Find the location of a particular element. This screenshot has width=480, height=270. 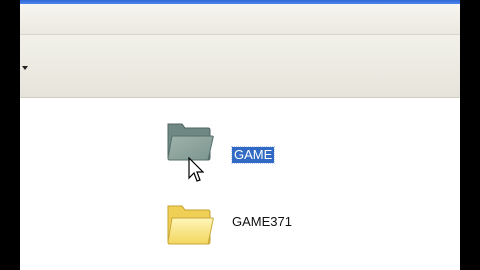

folder-icon is located at coordinates (190, 225).